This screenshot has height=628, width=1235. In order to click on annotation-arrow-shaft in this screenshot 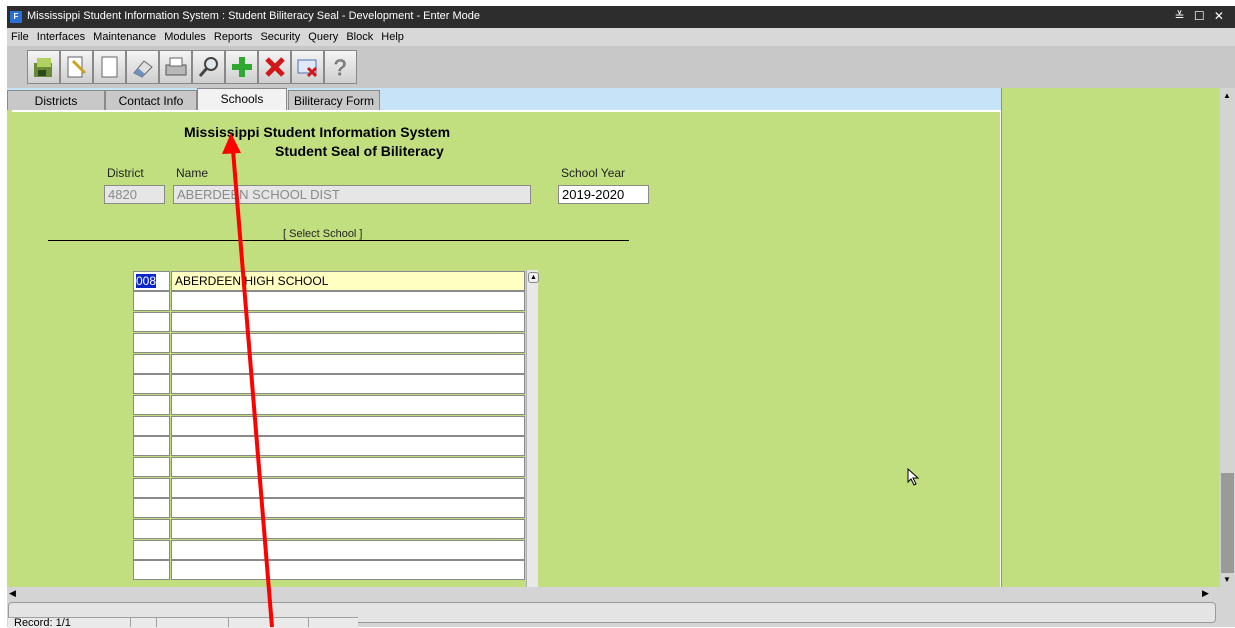, I will do `click(252, 388)`.